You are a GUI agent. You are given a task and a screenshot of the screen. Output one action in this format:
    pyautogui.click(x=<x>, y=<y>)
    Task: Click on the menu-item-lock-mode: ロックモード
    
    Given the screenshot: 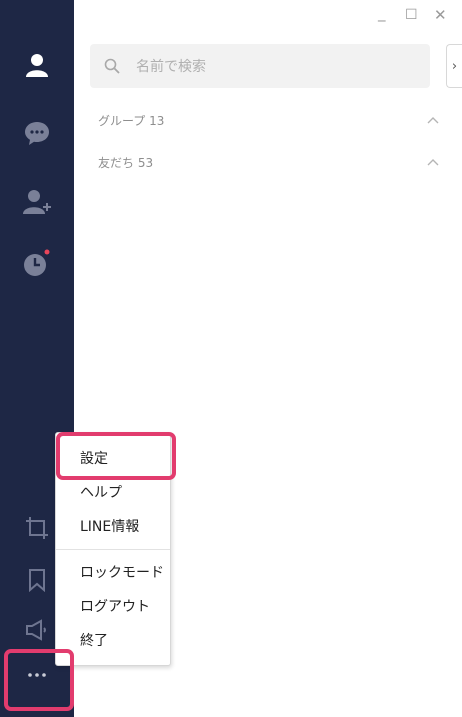 What is the action you would take?
    pyautogui.click(x=122, y=573)
    